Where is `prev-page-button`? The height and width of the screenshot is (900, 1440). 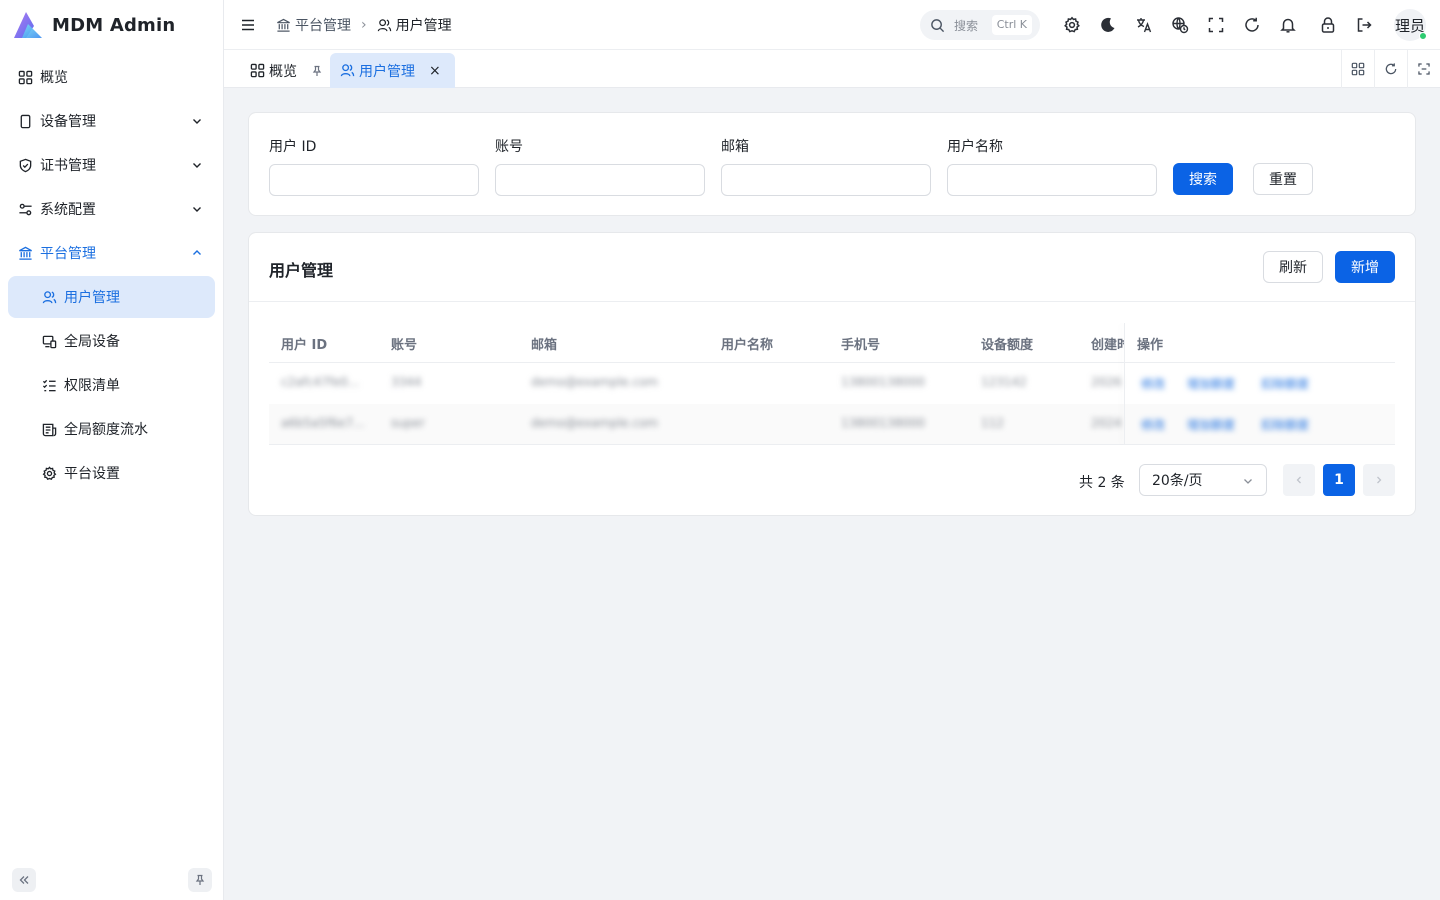 prev-page-button is located at coordinates (1299, 480).